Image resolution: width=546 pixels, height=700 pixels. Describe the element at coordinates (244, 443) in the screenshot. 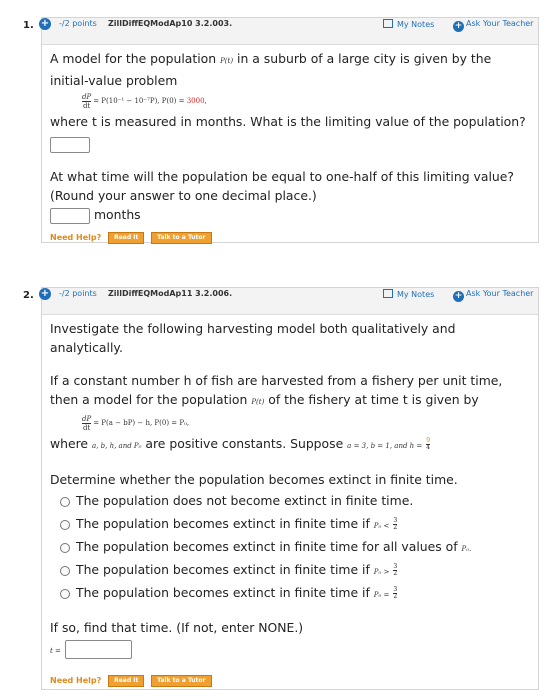

I see `where-text-2: are positive constants. Suppose` at that location.